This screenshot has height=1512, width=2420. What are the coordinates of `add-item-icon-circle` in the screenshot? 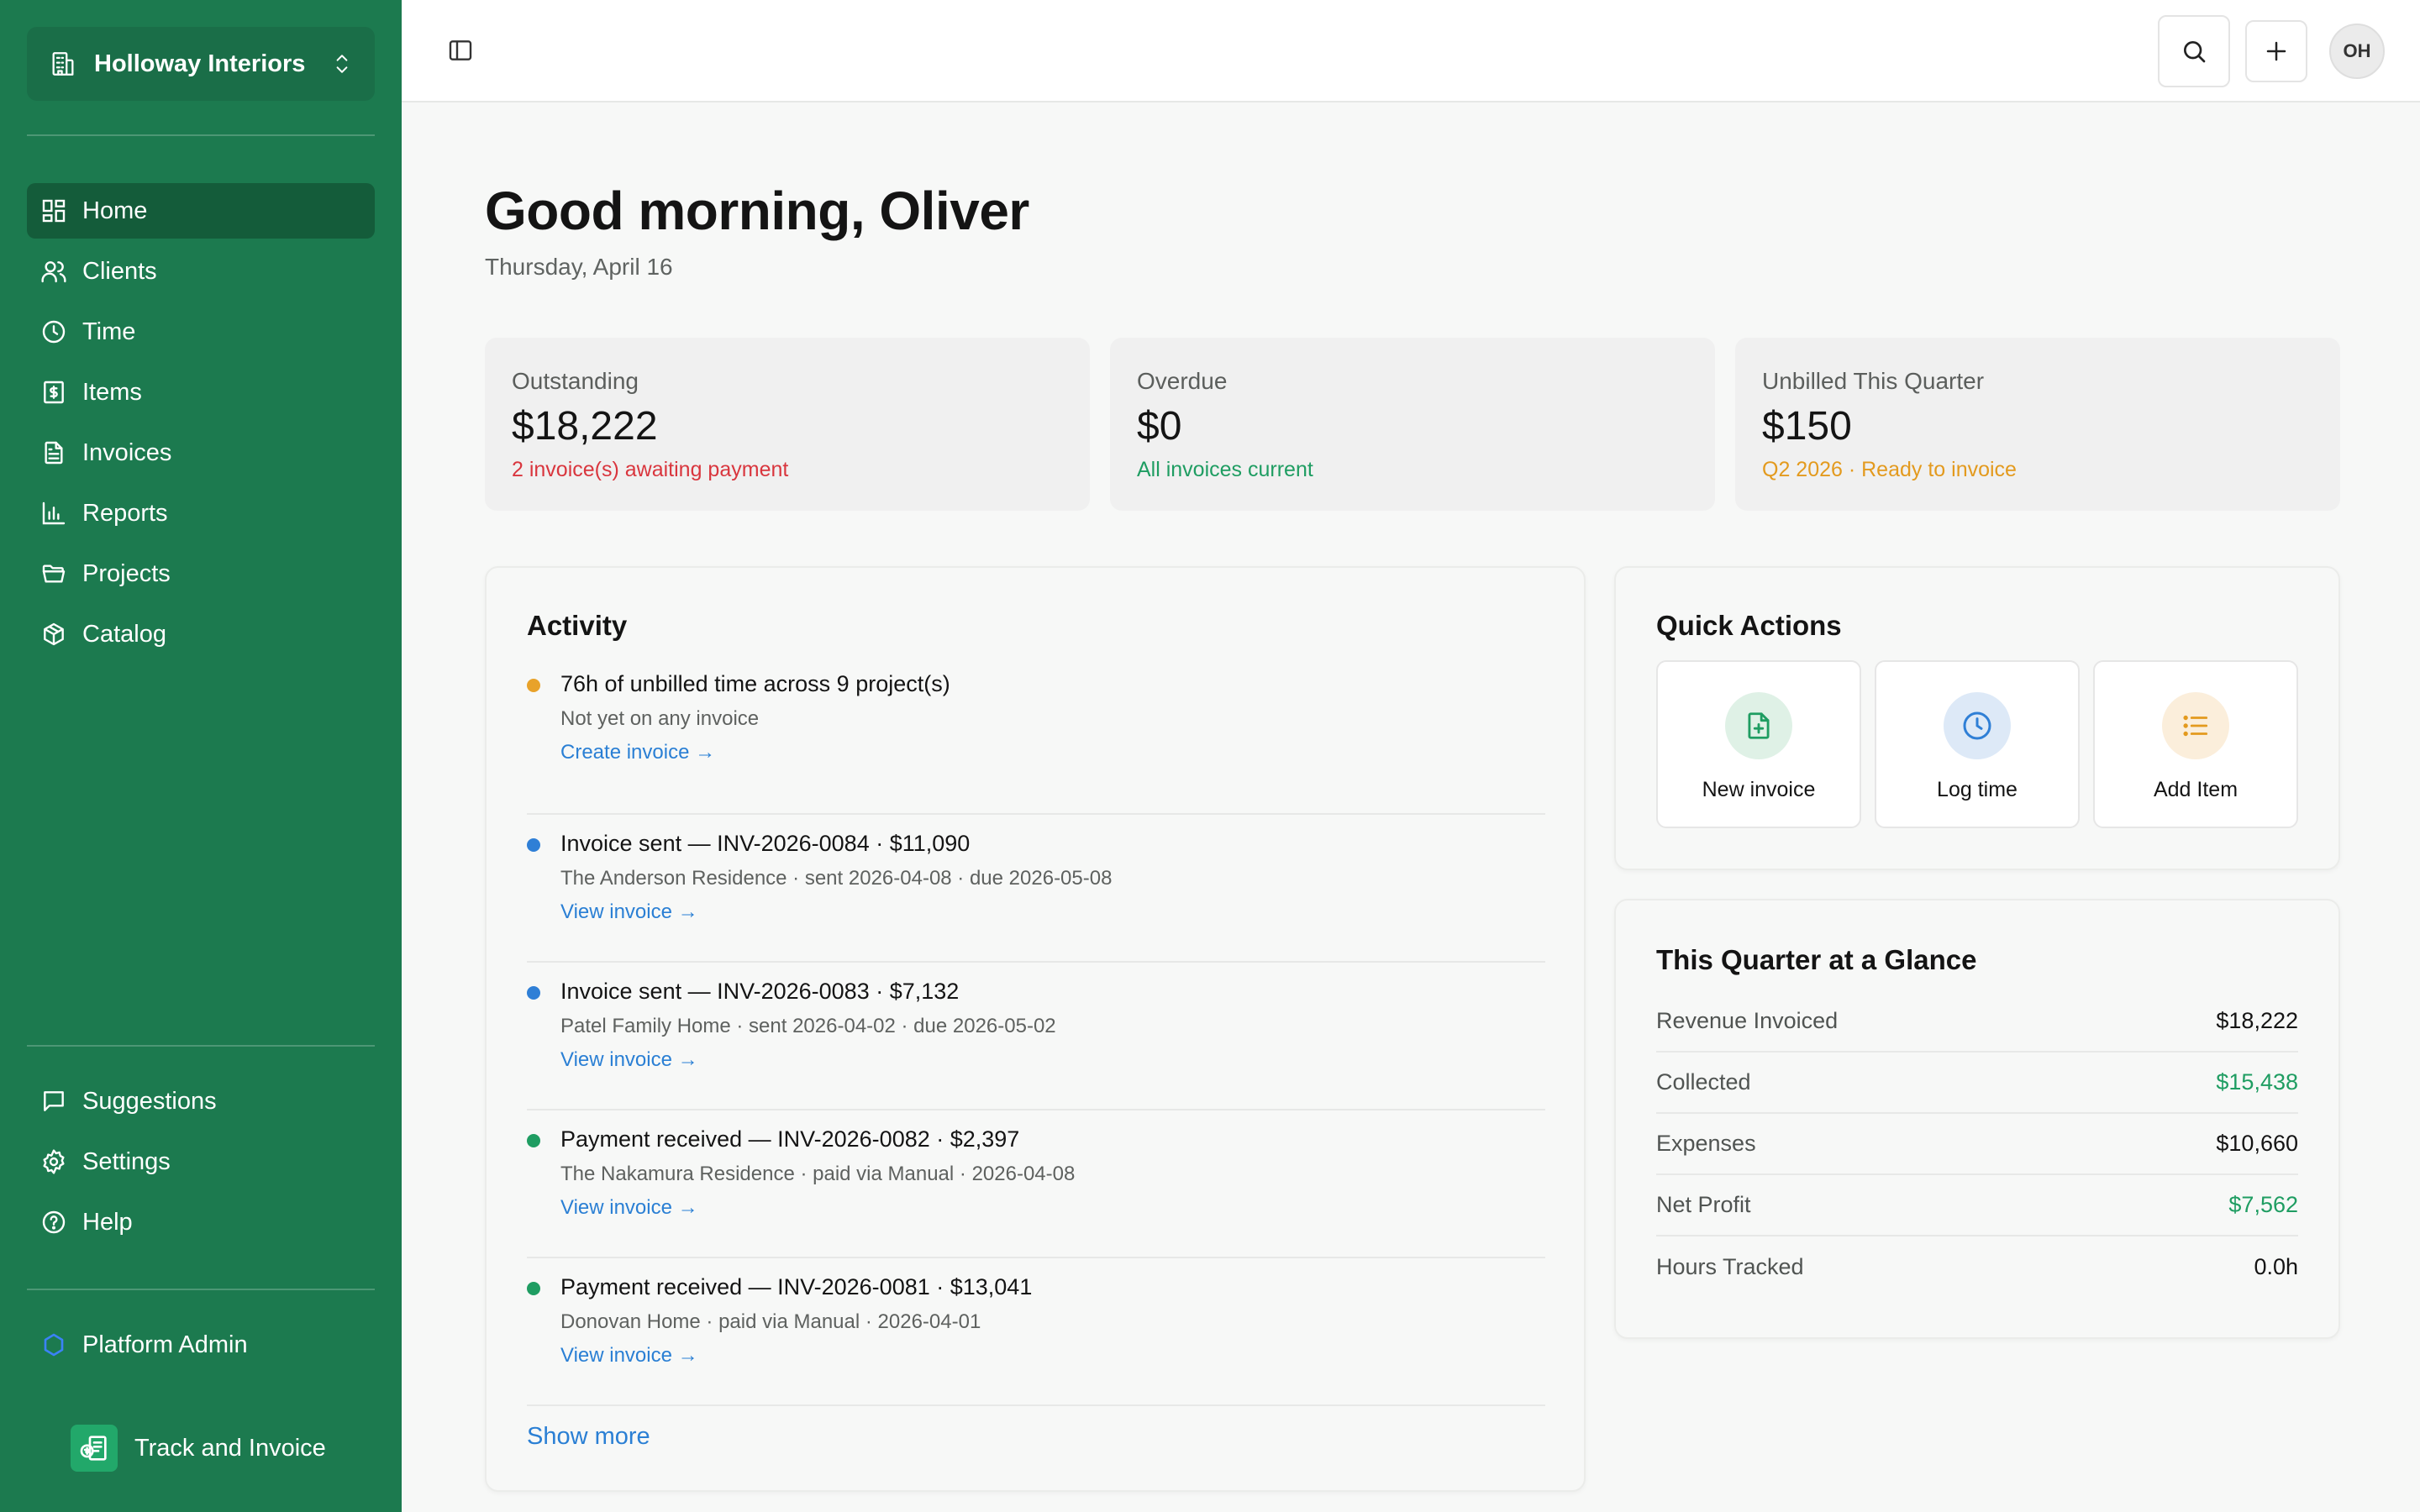 It's located at (2195, 725).